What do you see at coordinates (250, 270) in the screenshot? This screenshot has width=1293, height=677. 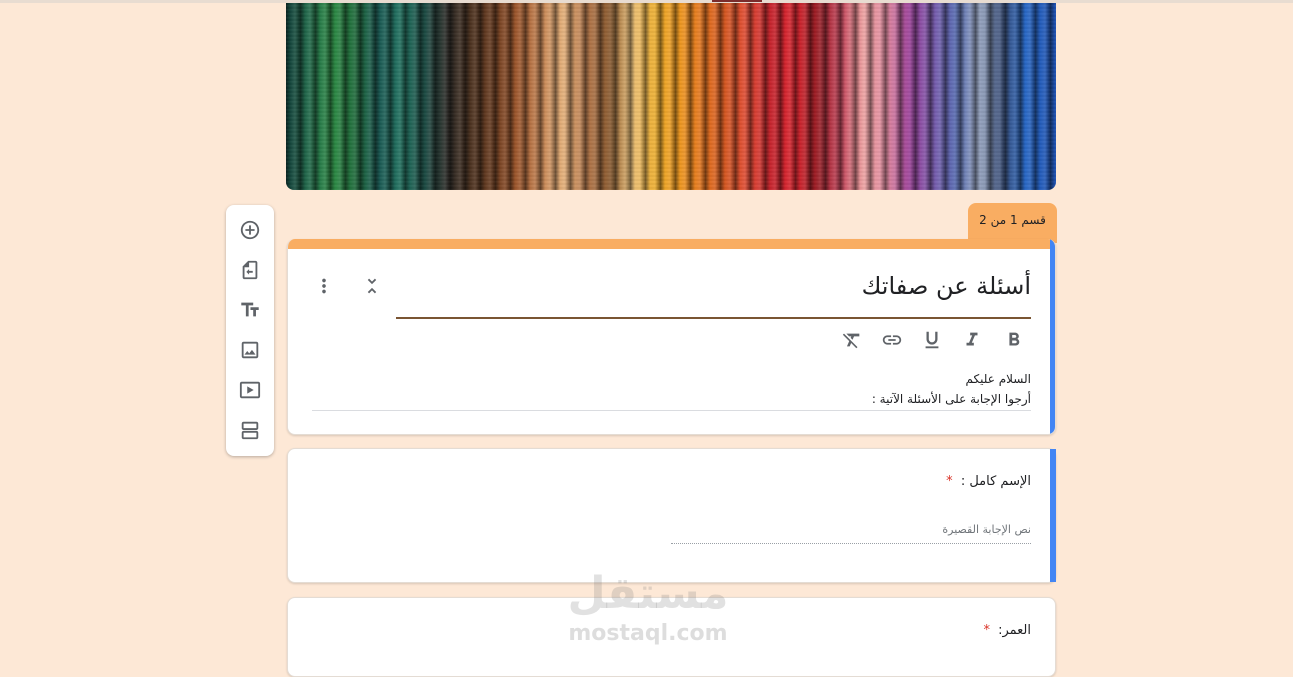 I see `import-questions-icon` at bounding box center [250, 270].